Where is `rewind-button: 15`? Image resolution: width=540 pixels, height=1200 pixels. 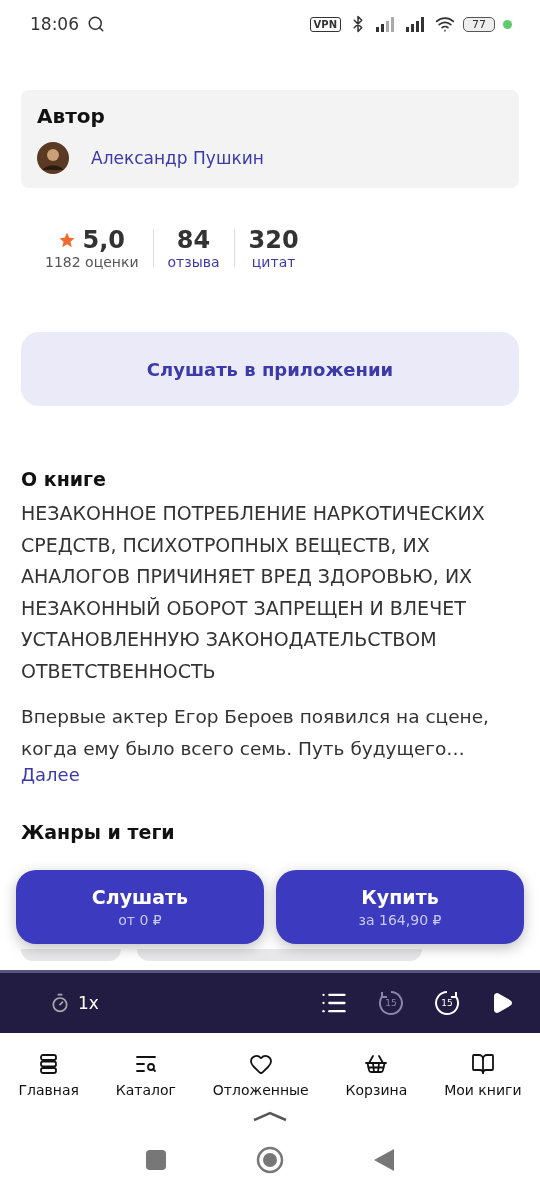
rewind-button: 15 is located at coordinates (391, 1003).